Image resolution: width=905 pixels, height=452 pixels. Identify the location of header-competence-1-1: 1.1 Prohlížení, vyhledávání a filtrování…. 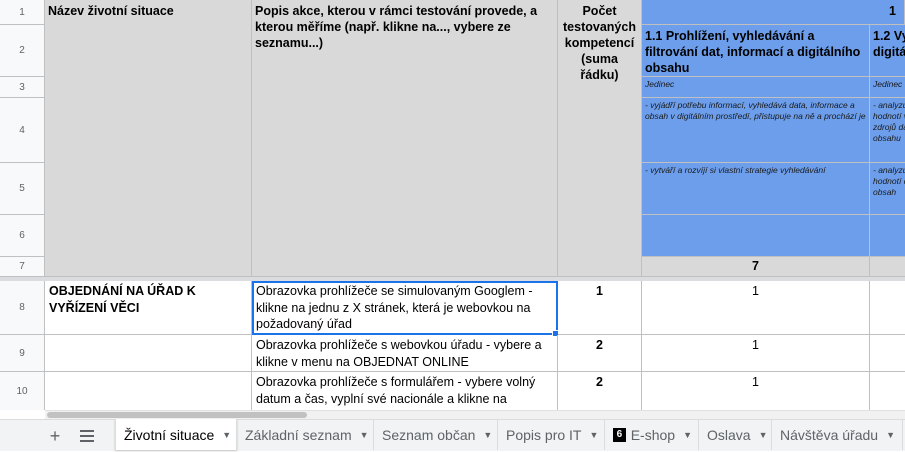
(756, 51).